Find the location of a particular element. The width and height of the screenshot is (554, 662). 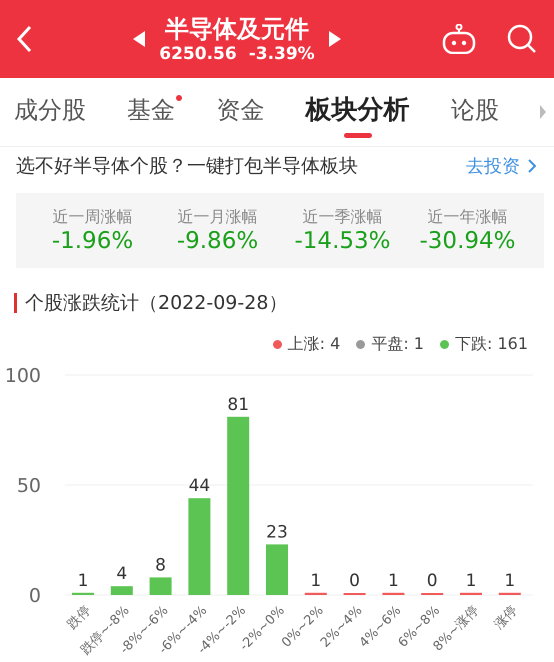

stat-label: 近一周涨幅 is located at coordinates (92, 217).